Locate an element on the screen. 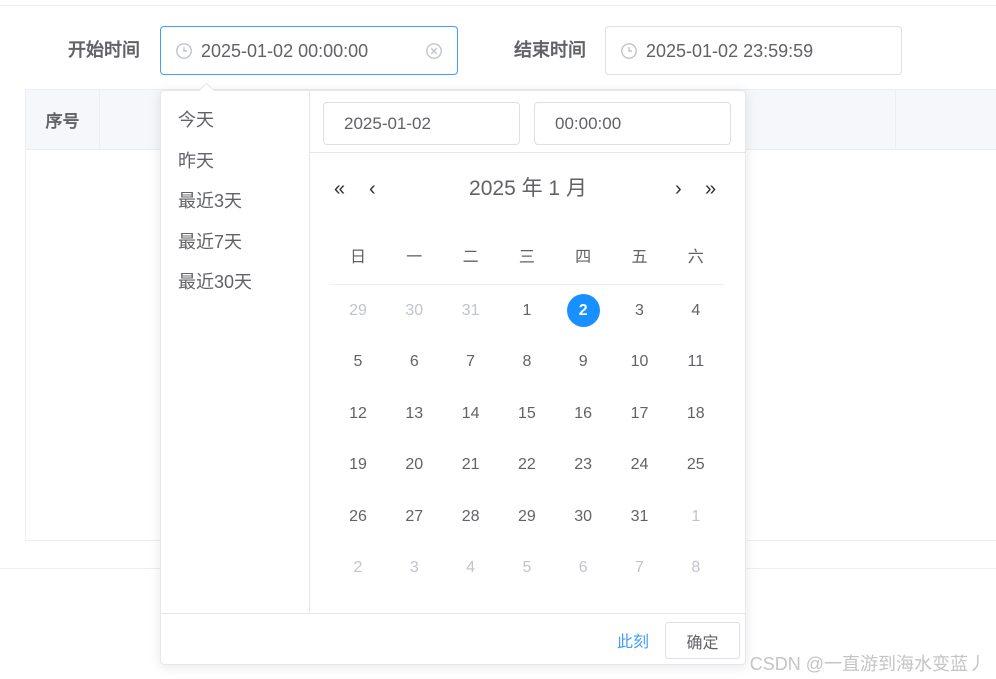 Image resolution: width=996 pixels, height=679 pixels. calendar-day: 23 is located at coordinates (583, 464).